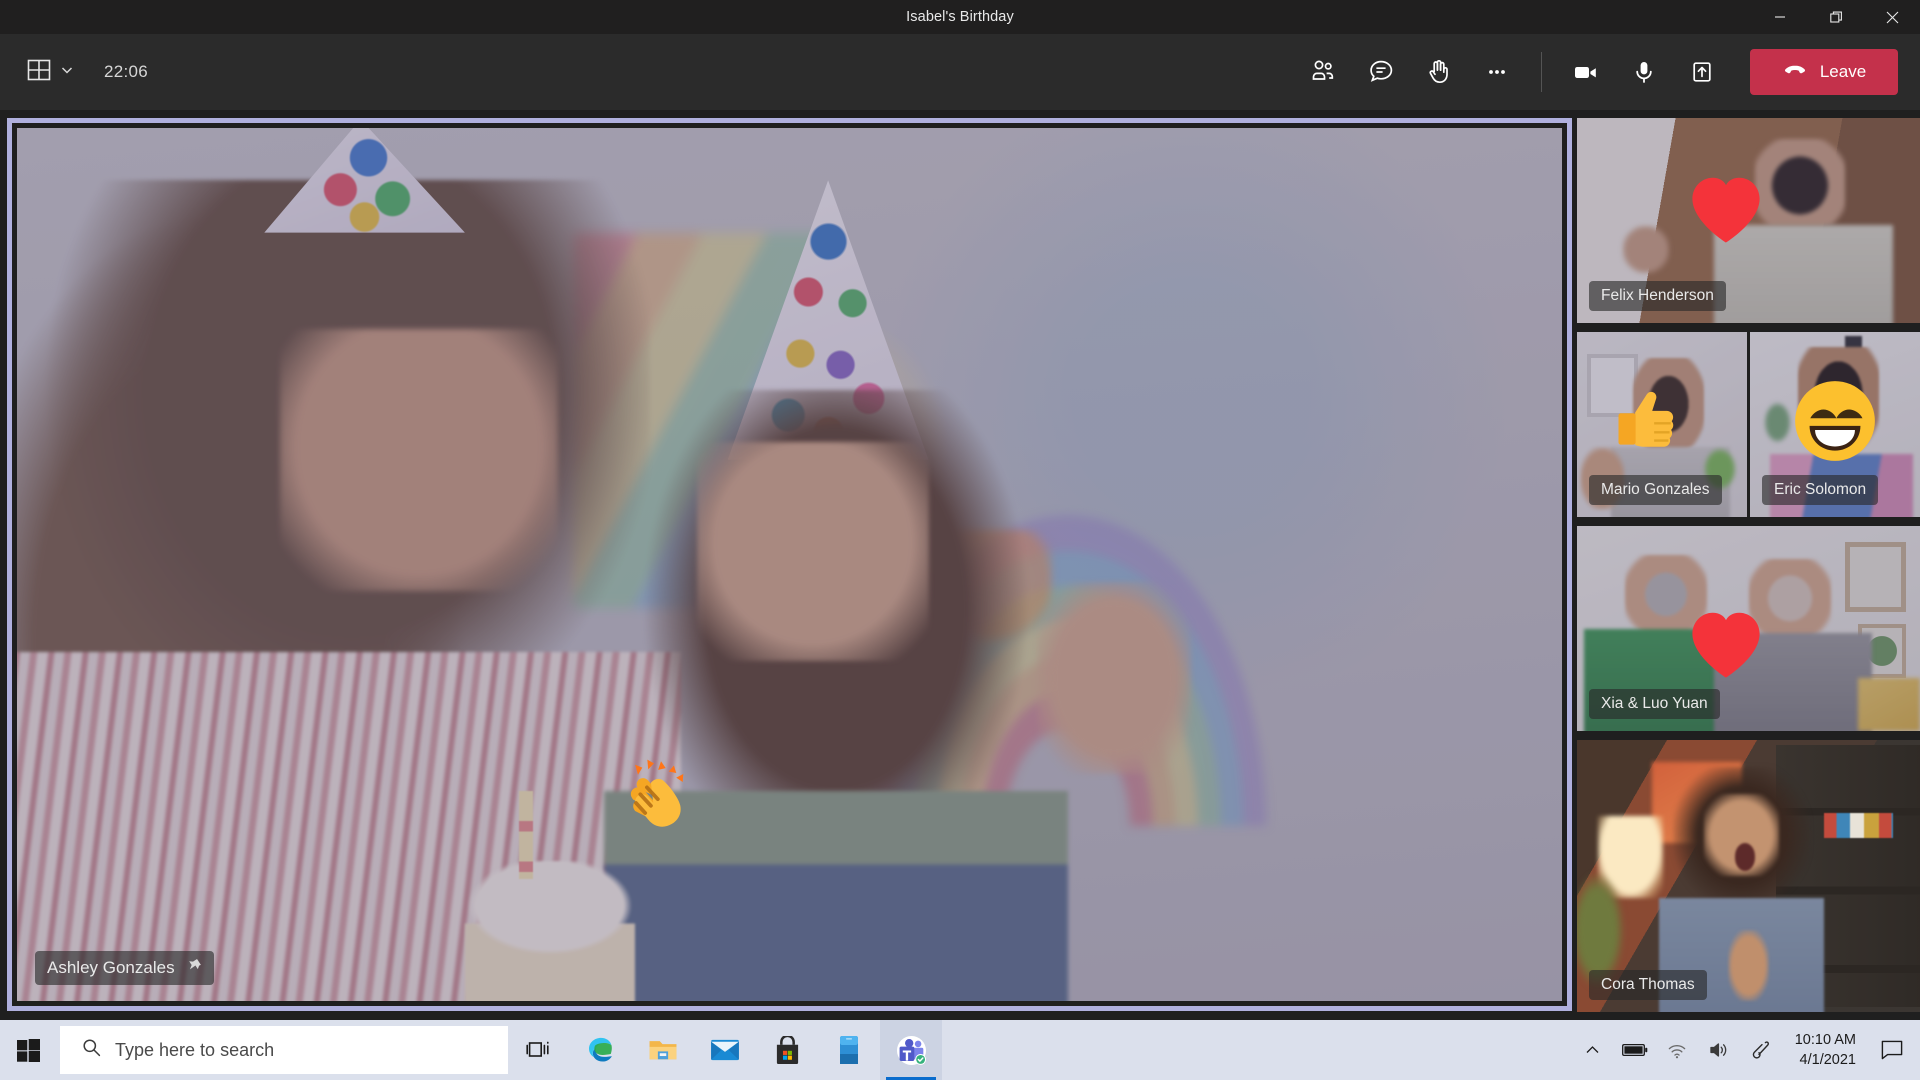  I want to click on windows-taskbar: Type here to search 10:10 AM 4/1/2021, so click(960, 1050).